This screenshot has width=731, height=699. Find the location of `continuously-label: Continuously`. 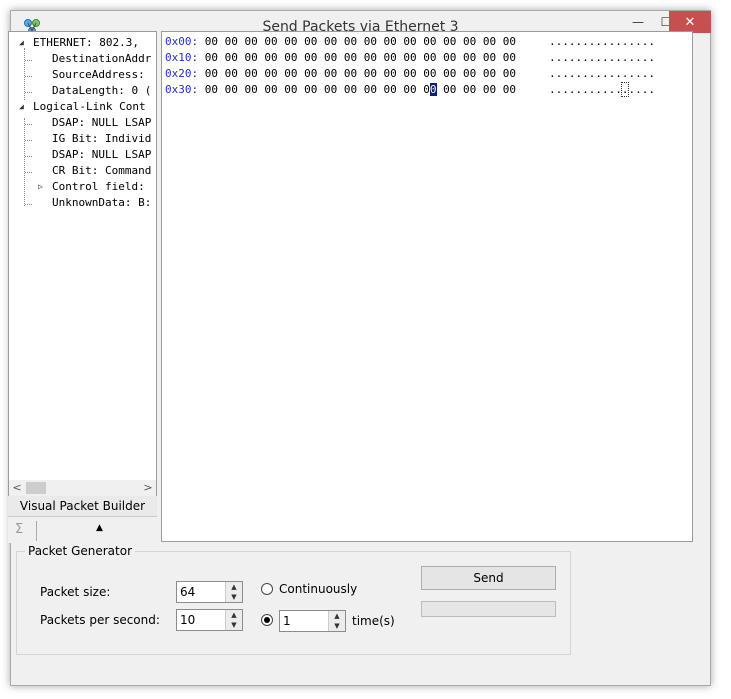

continuously-label: Continuously is located at coordinates (318, 589).